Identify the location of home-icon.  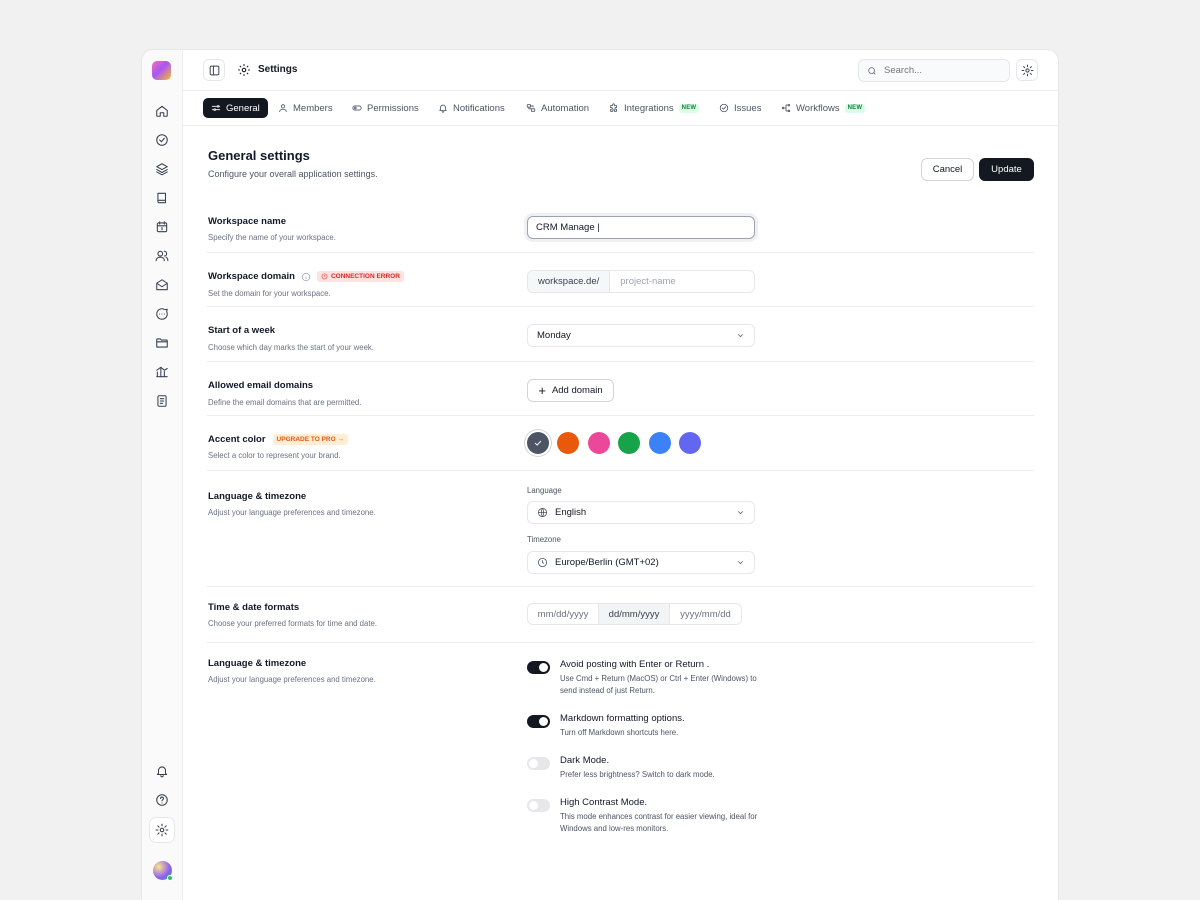
(162, 111).